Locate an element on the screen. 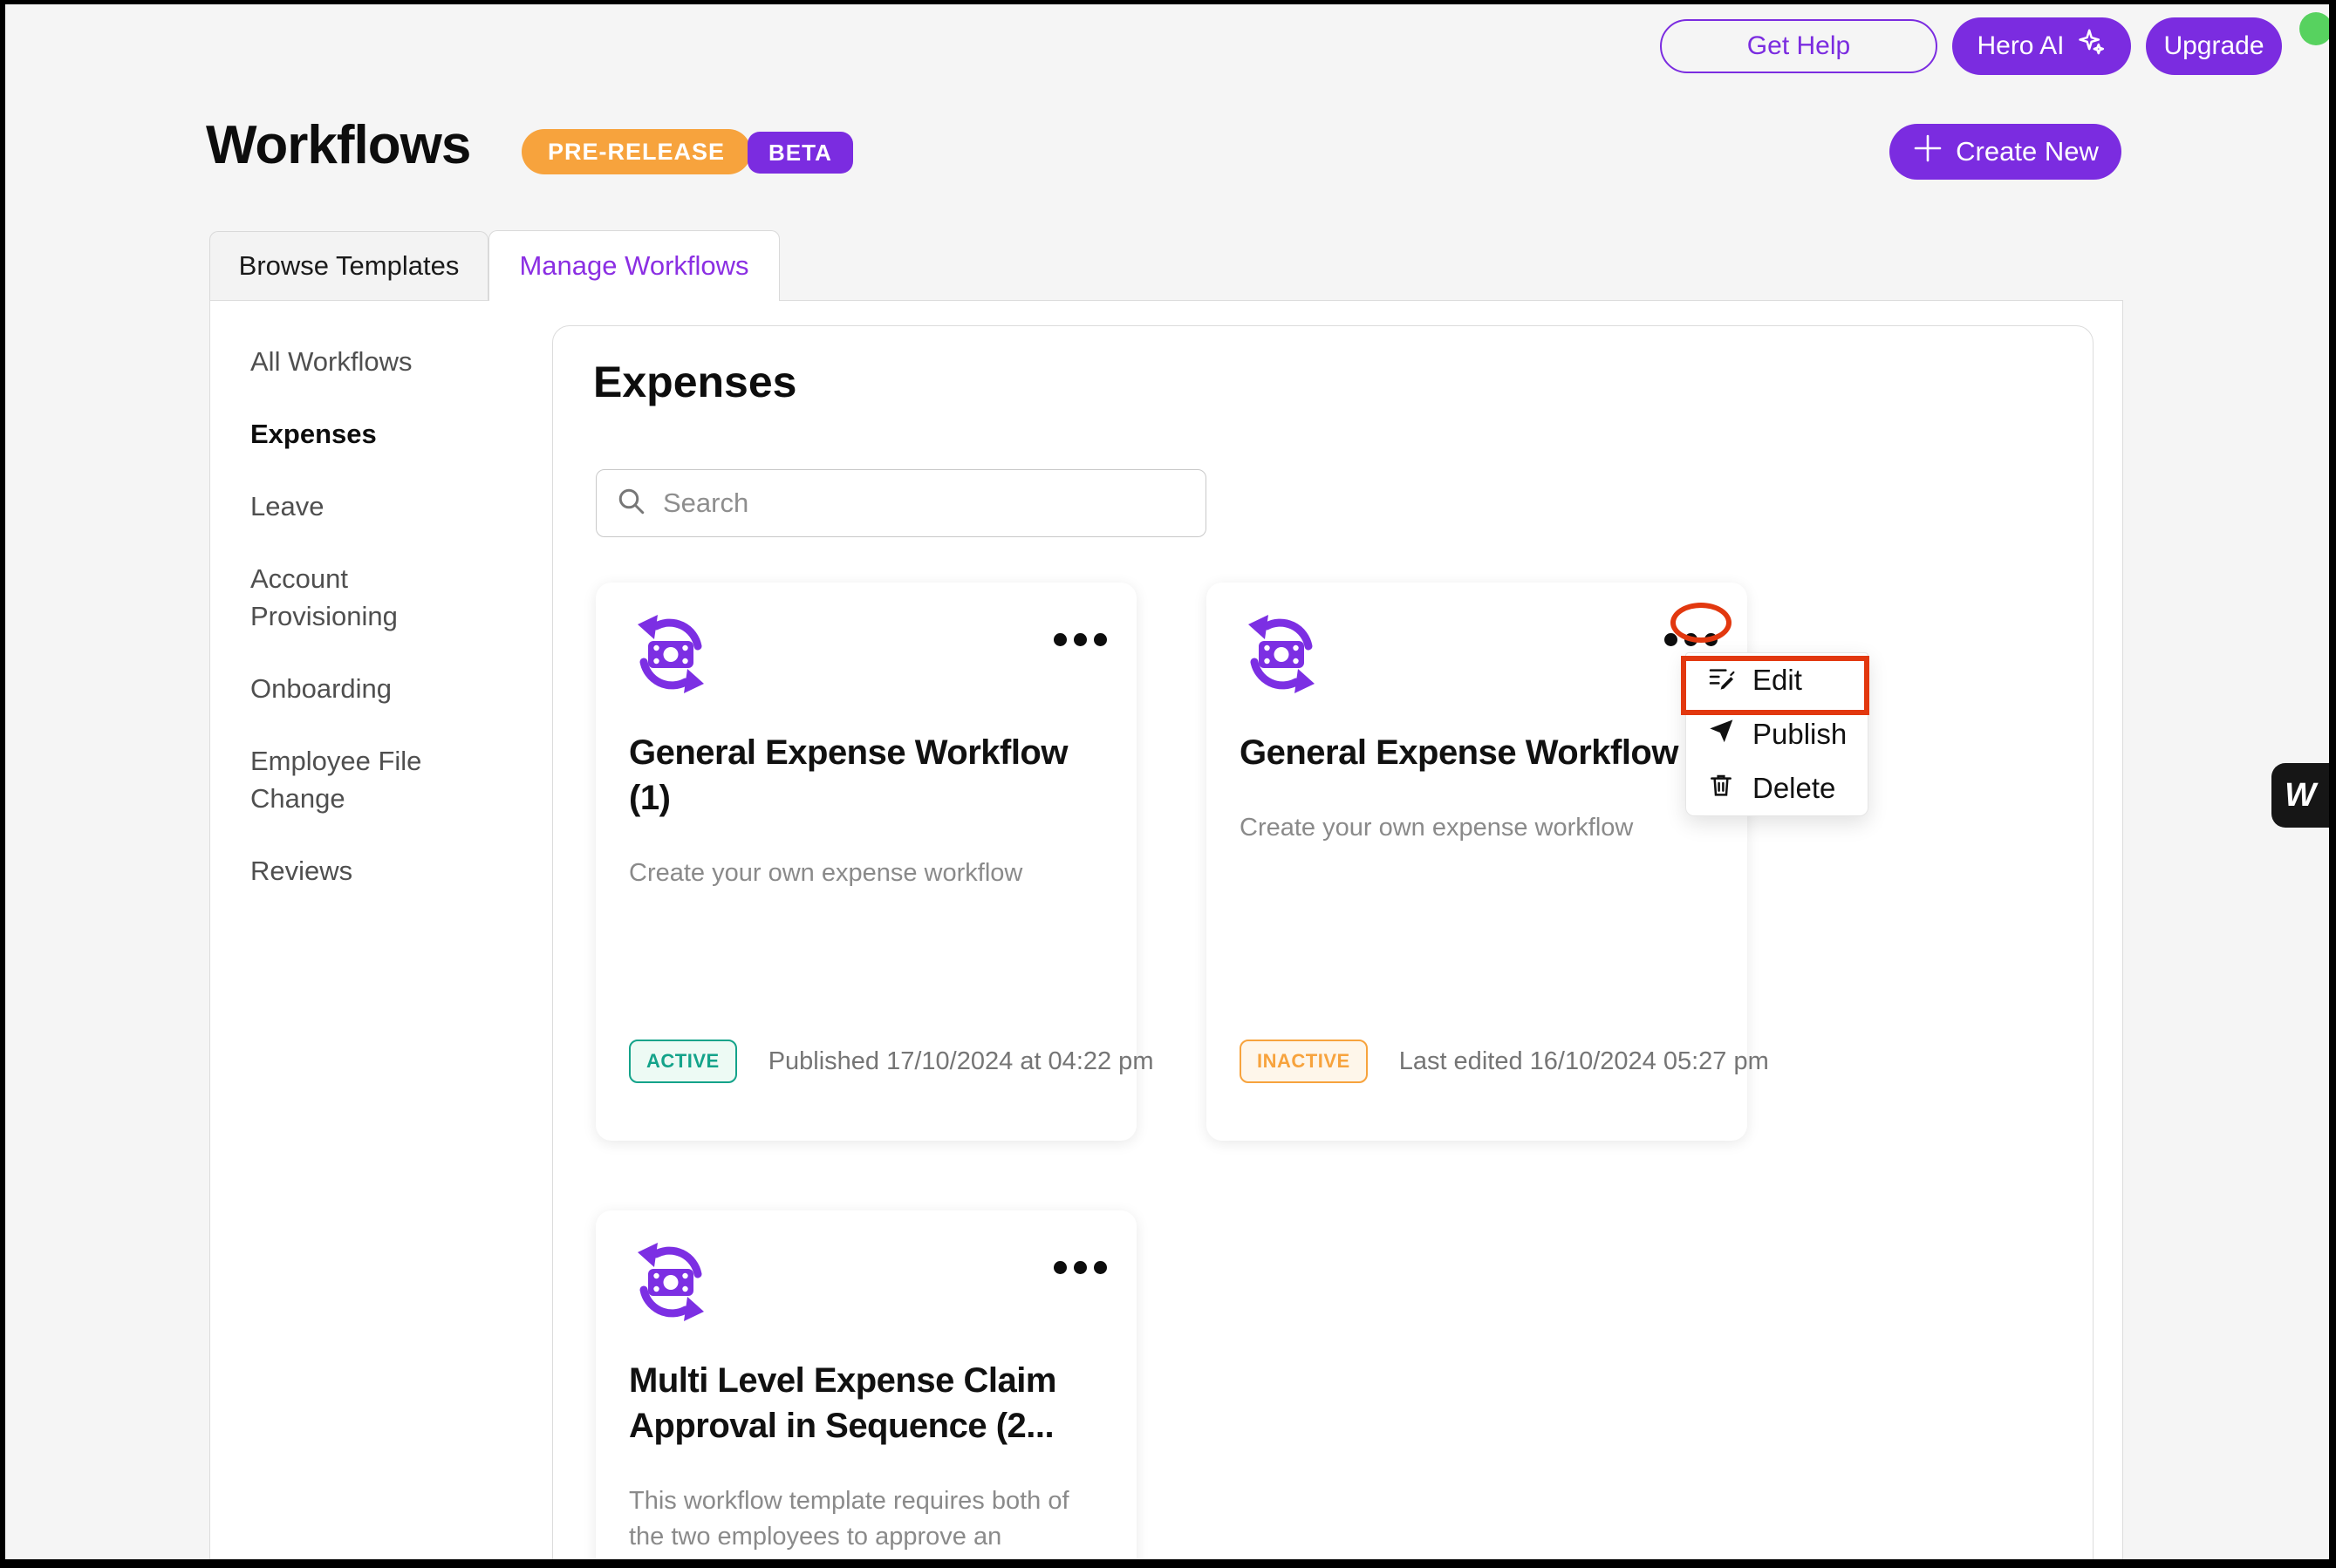  panel-heading: Expenses is located at coordinates (695, 382).